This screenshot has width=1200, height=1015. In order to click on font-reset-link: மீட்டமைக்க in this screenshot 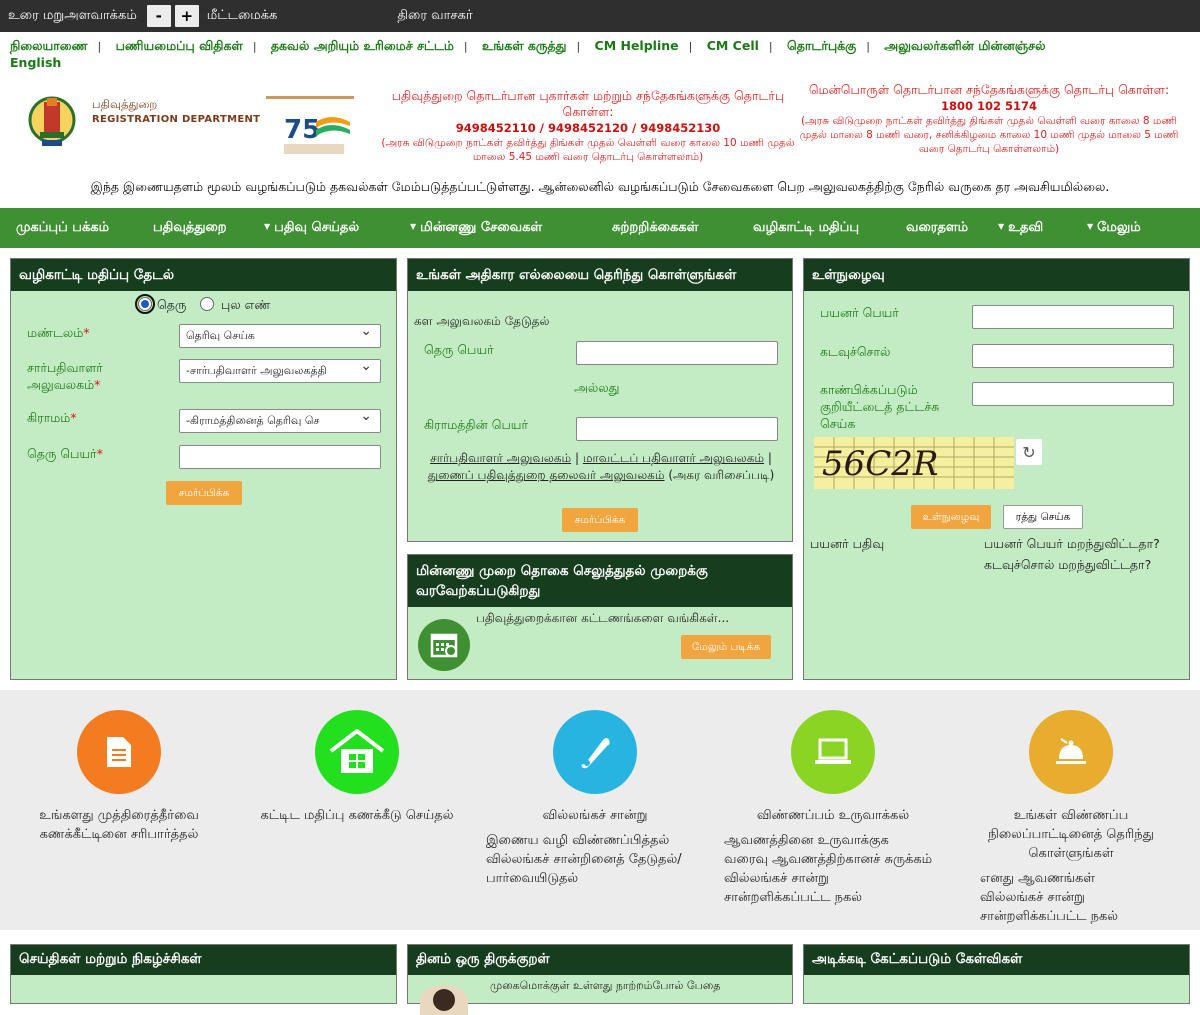, I will do `click(242, 16)`.